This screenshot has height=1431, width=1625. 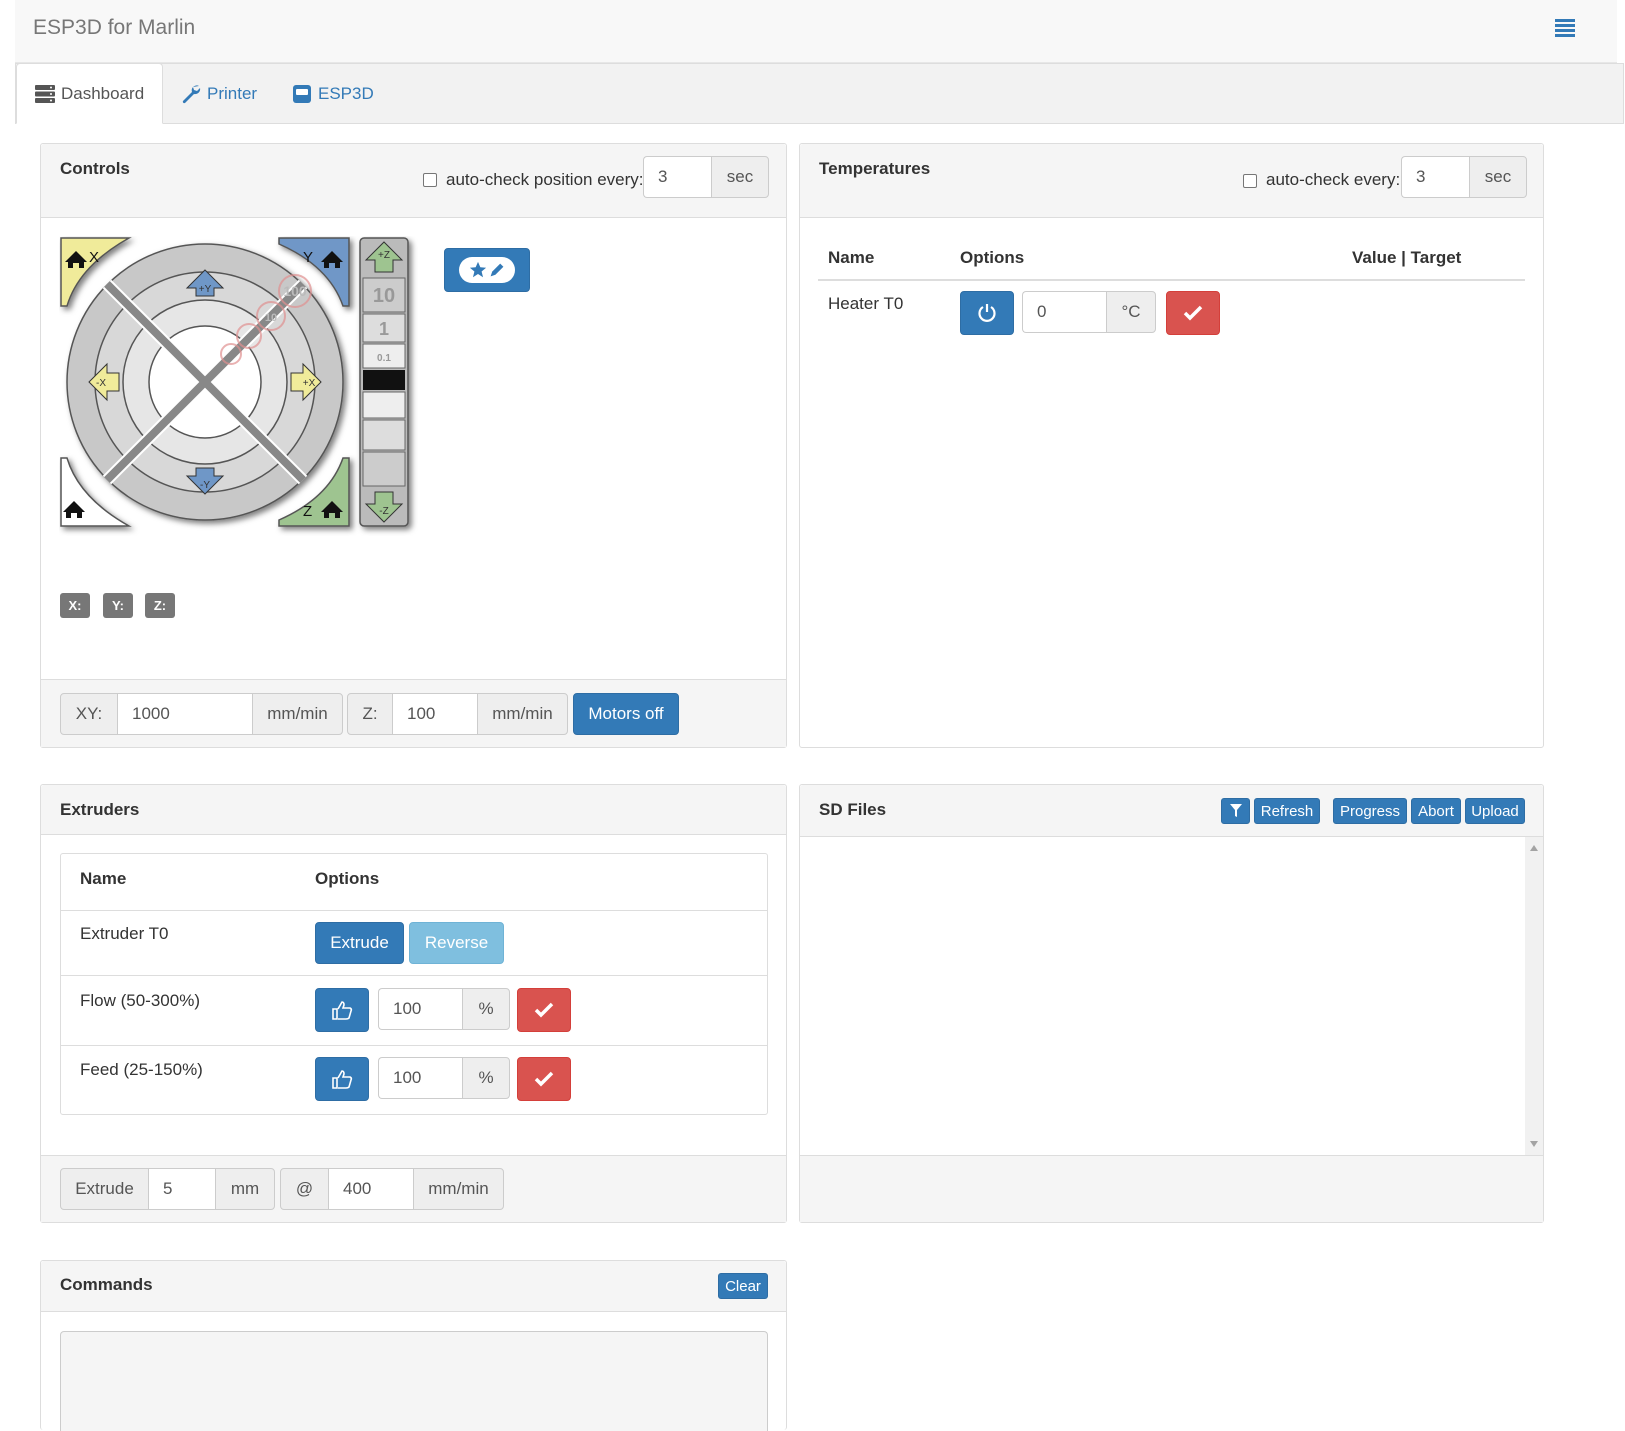 What do you see at coordinates (75, 605) in the screenshot?
I see `position-x-badge: X:` at bounding box center [75, 605].